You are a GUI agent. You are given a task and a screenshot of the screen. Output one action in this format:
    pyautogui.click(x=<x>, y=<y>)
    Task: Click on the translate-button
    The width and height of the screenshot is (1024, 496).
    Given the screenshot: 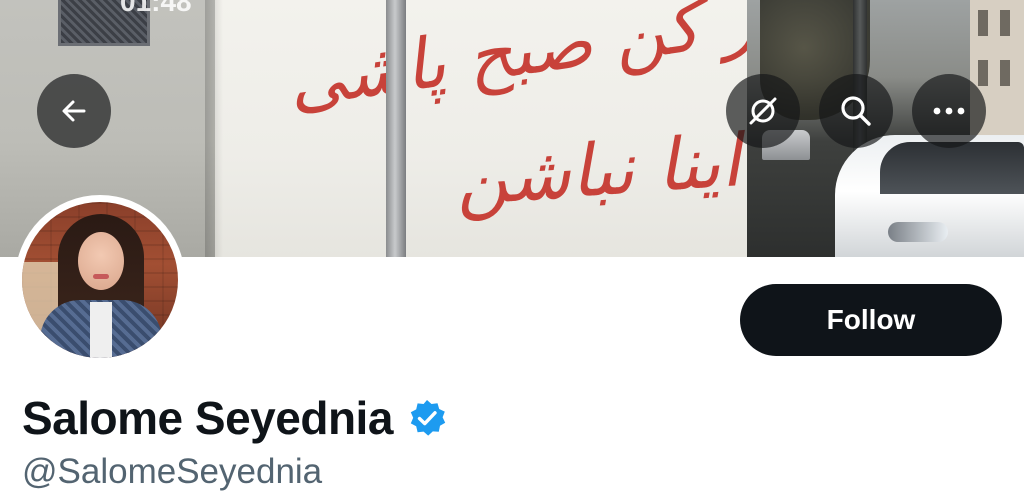 What is the action you would take?
    pyautogui.click(x=763, y=111)
    